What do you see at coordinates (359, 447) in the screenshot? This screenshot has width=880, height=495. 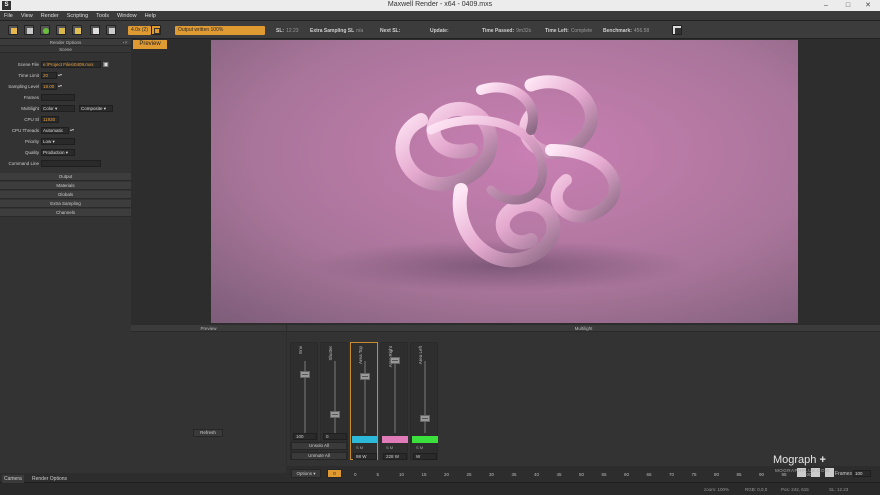 I see `area-top-sm: S M` at bounding box center [359, 447].